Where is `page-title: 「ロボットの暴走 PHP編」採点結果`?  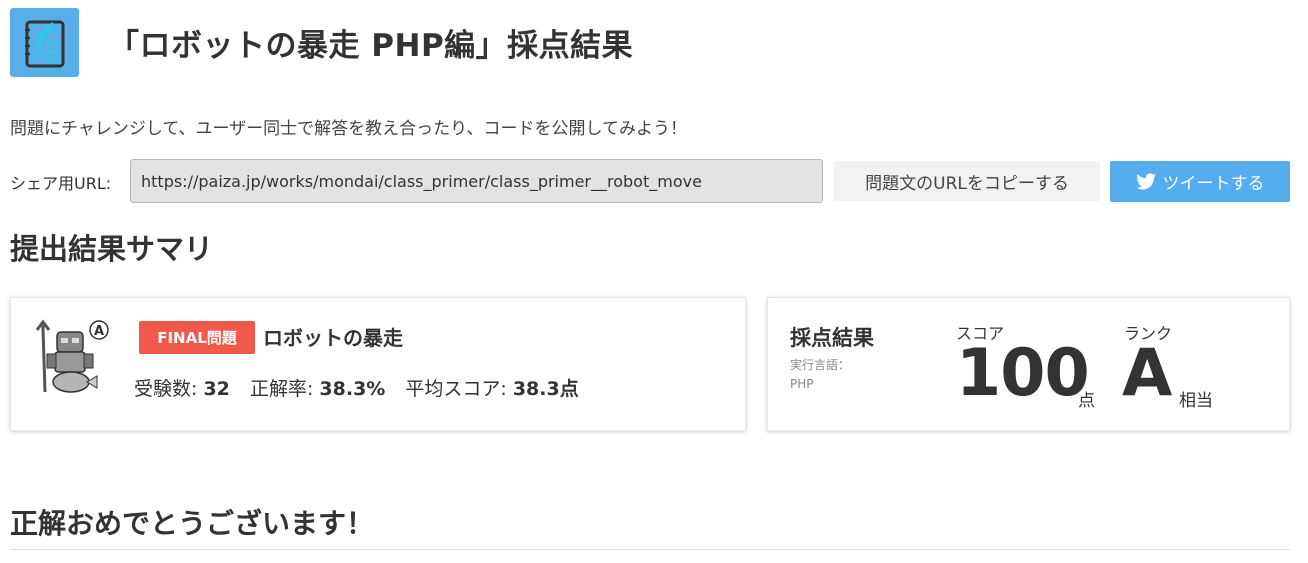
page-title: 「ロボットの暴走 PHP編」採点結果 is located at coordinates (371, 46).